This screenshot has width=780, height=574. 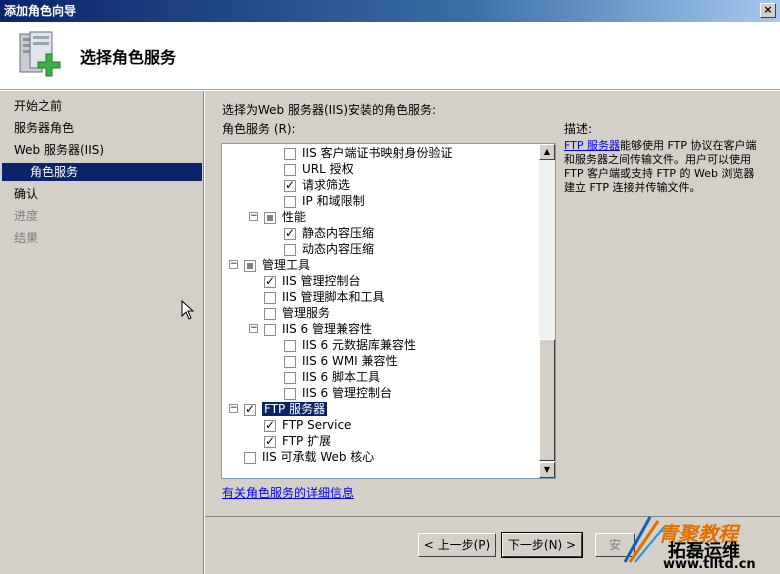 I want to click on scroll-up-icon: ▲, so click(x=547, y=152).